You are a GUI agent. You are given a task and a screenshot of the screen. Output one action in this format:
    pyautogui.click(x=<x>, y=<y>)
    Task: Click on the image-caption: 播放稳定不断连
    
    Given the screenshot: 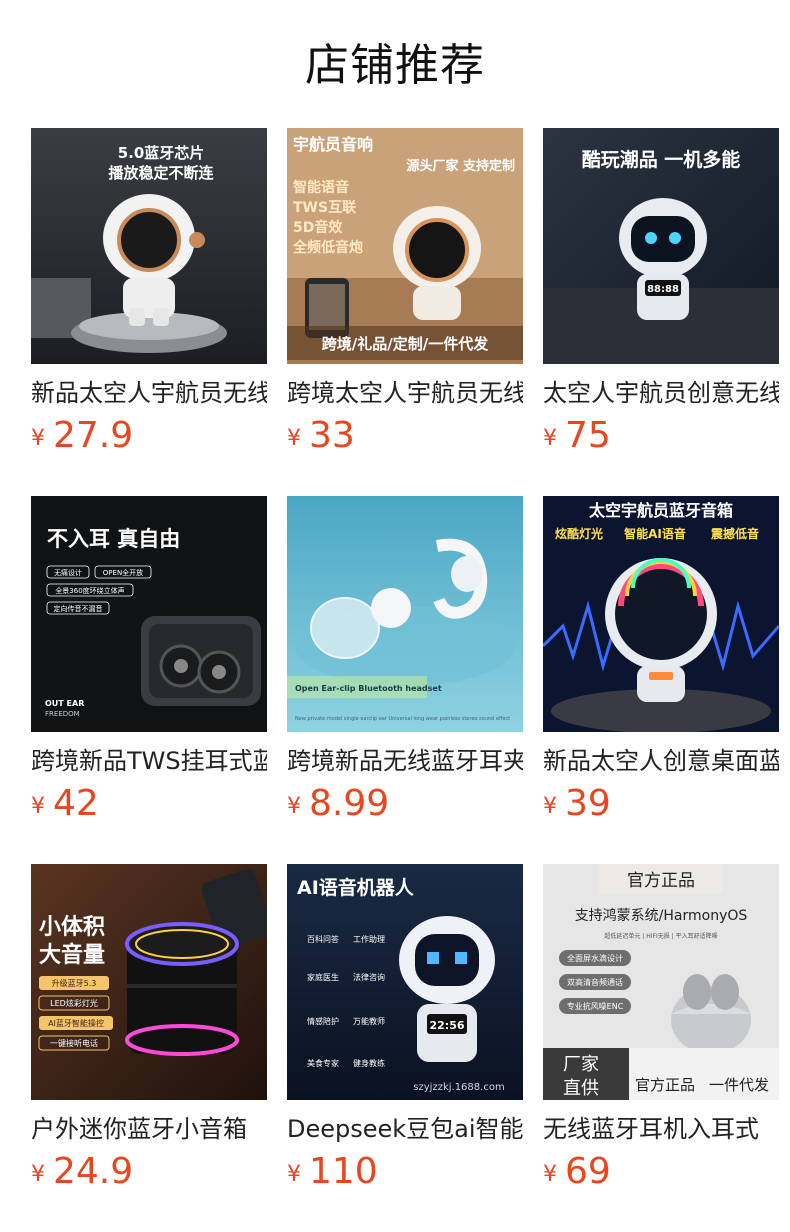 What is the action you would take?
    pyautogui.click(x=161, y=173)
    